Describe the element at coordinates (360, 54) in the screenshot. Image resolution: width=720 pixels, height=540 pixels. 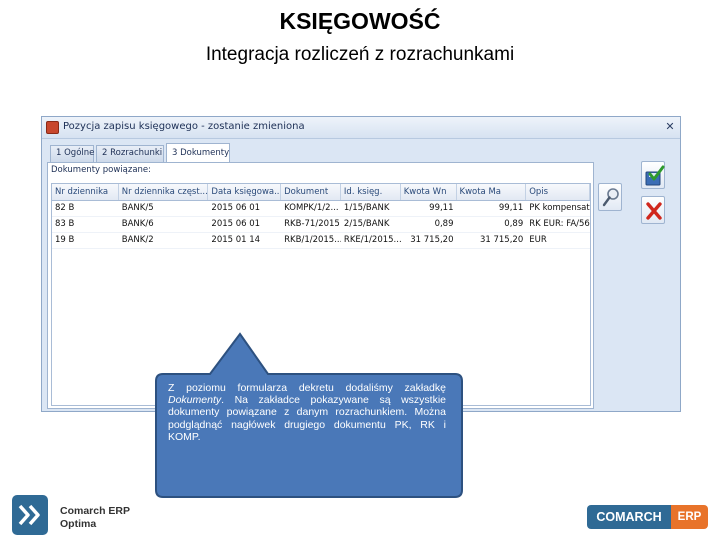
I see `slide-subtitle: Integracja rozliczeń z rozrachunkami` at that location.